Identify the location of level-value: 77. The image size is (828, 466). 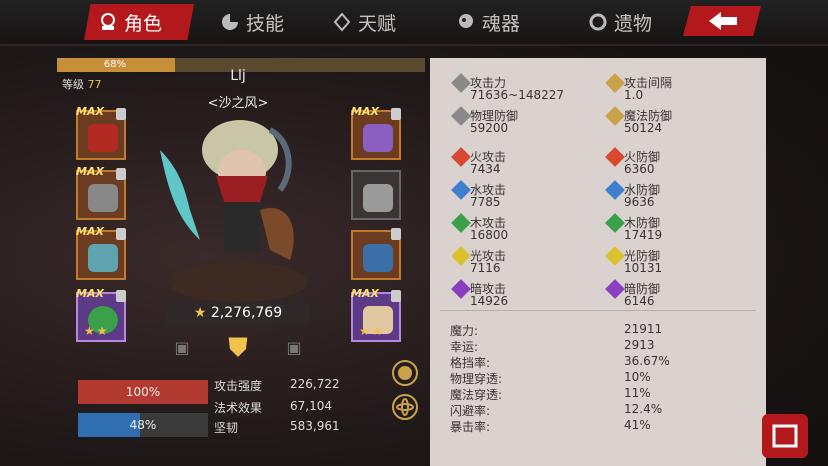
(94, 84).